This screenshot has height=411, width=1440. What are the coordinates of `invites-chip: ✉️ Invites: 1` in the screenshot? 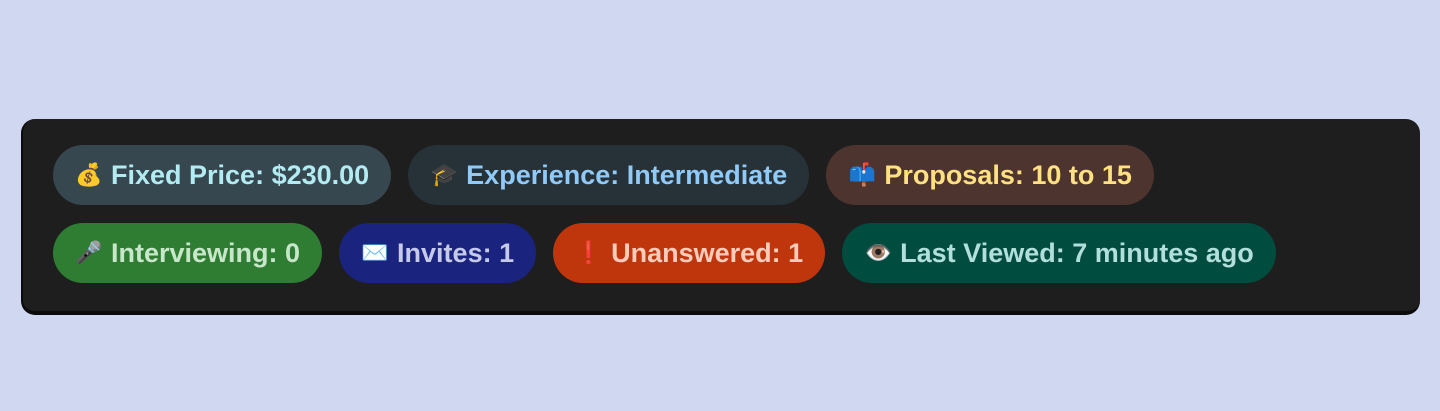 It's located at (438, 253).